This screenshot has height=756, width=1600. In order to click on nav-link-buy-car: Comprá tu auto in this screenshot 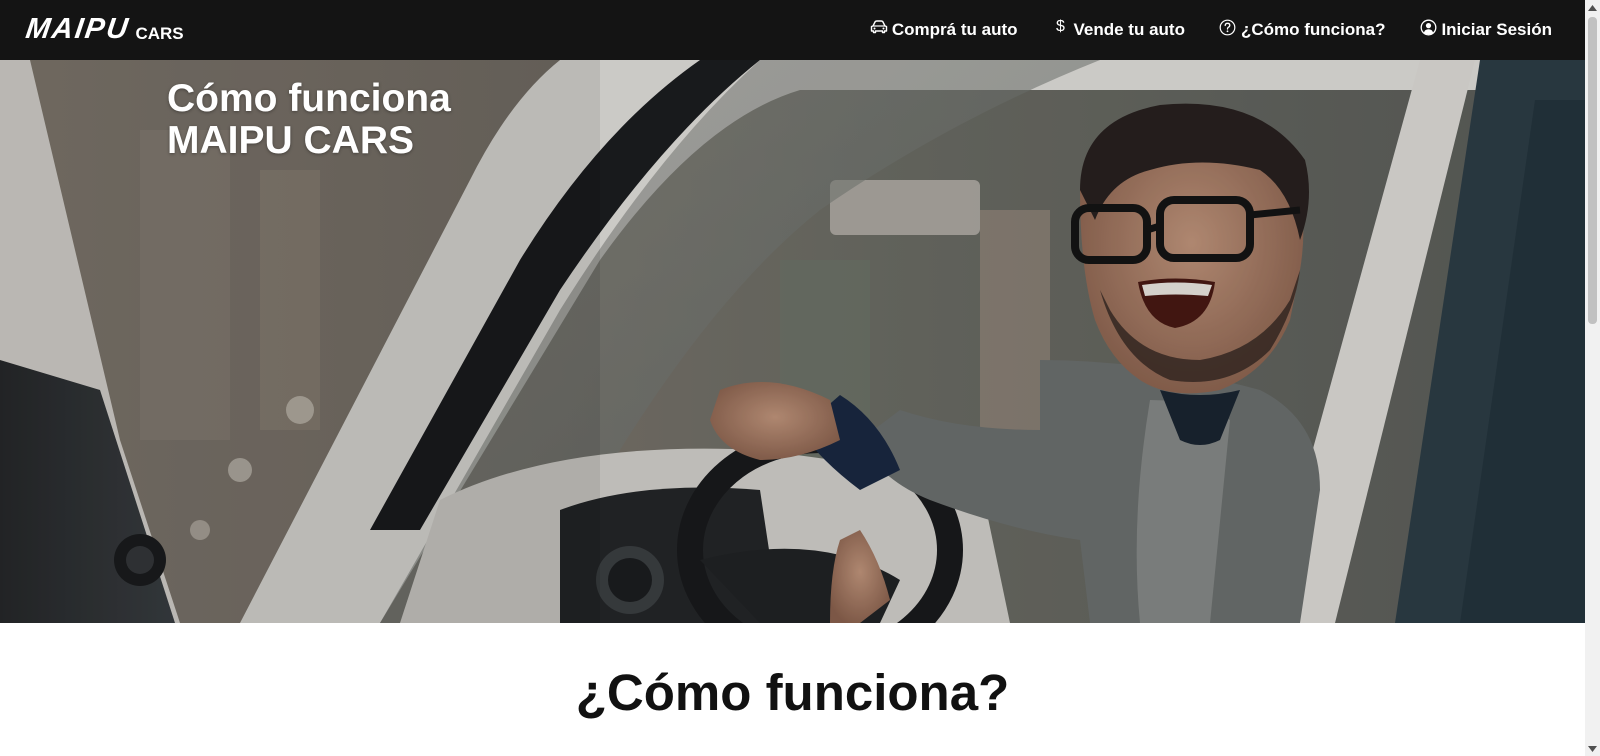, I will do `click(944, 30)`.